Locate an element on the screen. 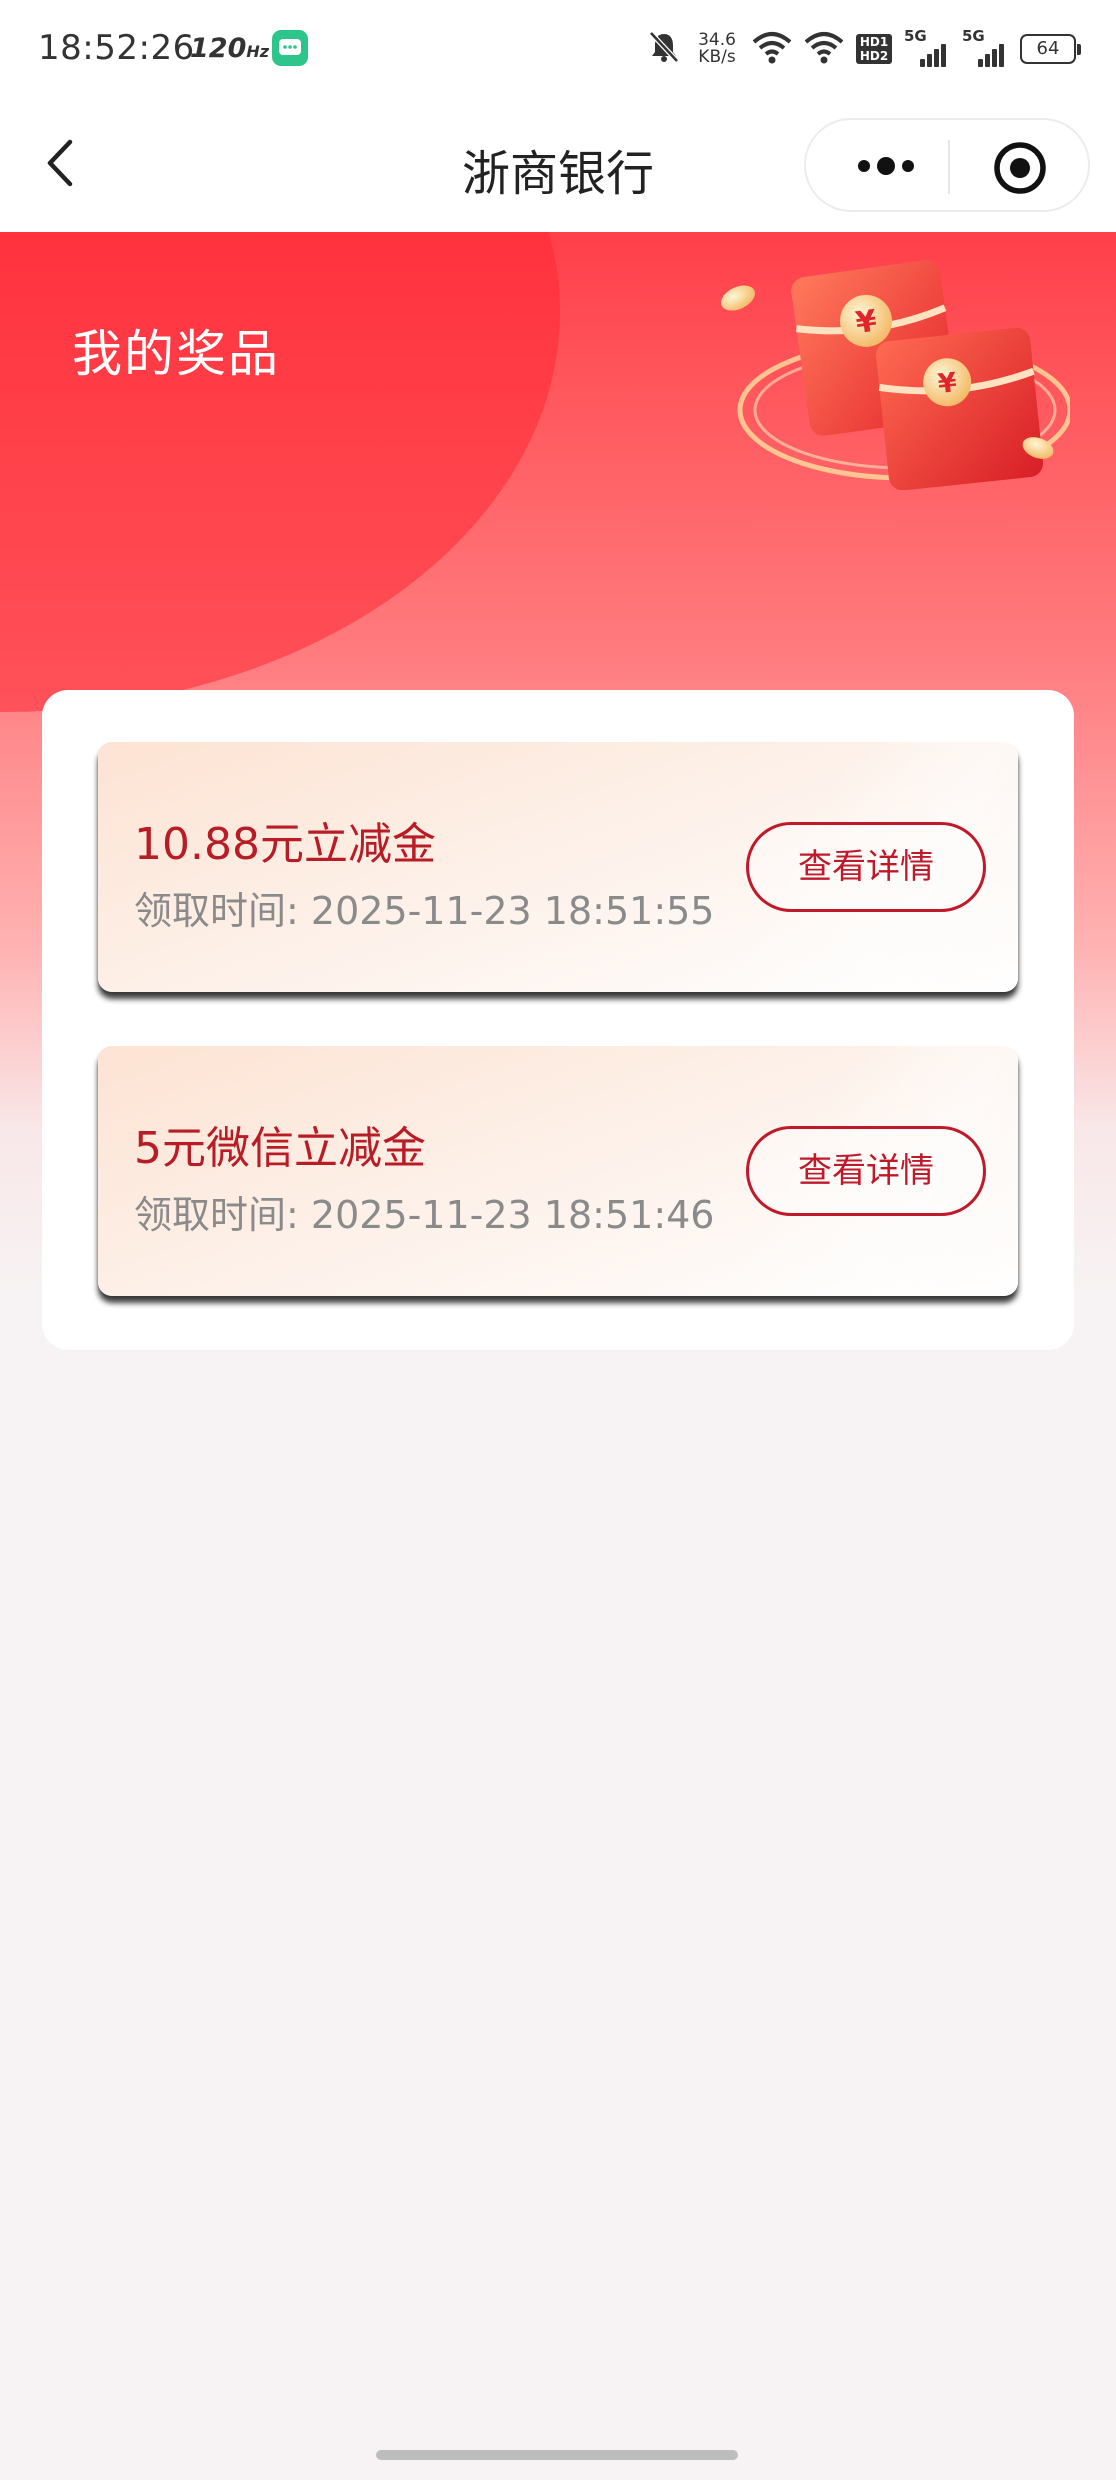 The width and height of the screenshot is (1116, 2480). more-button is located at coordinates (886, 166).